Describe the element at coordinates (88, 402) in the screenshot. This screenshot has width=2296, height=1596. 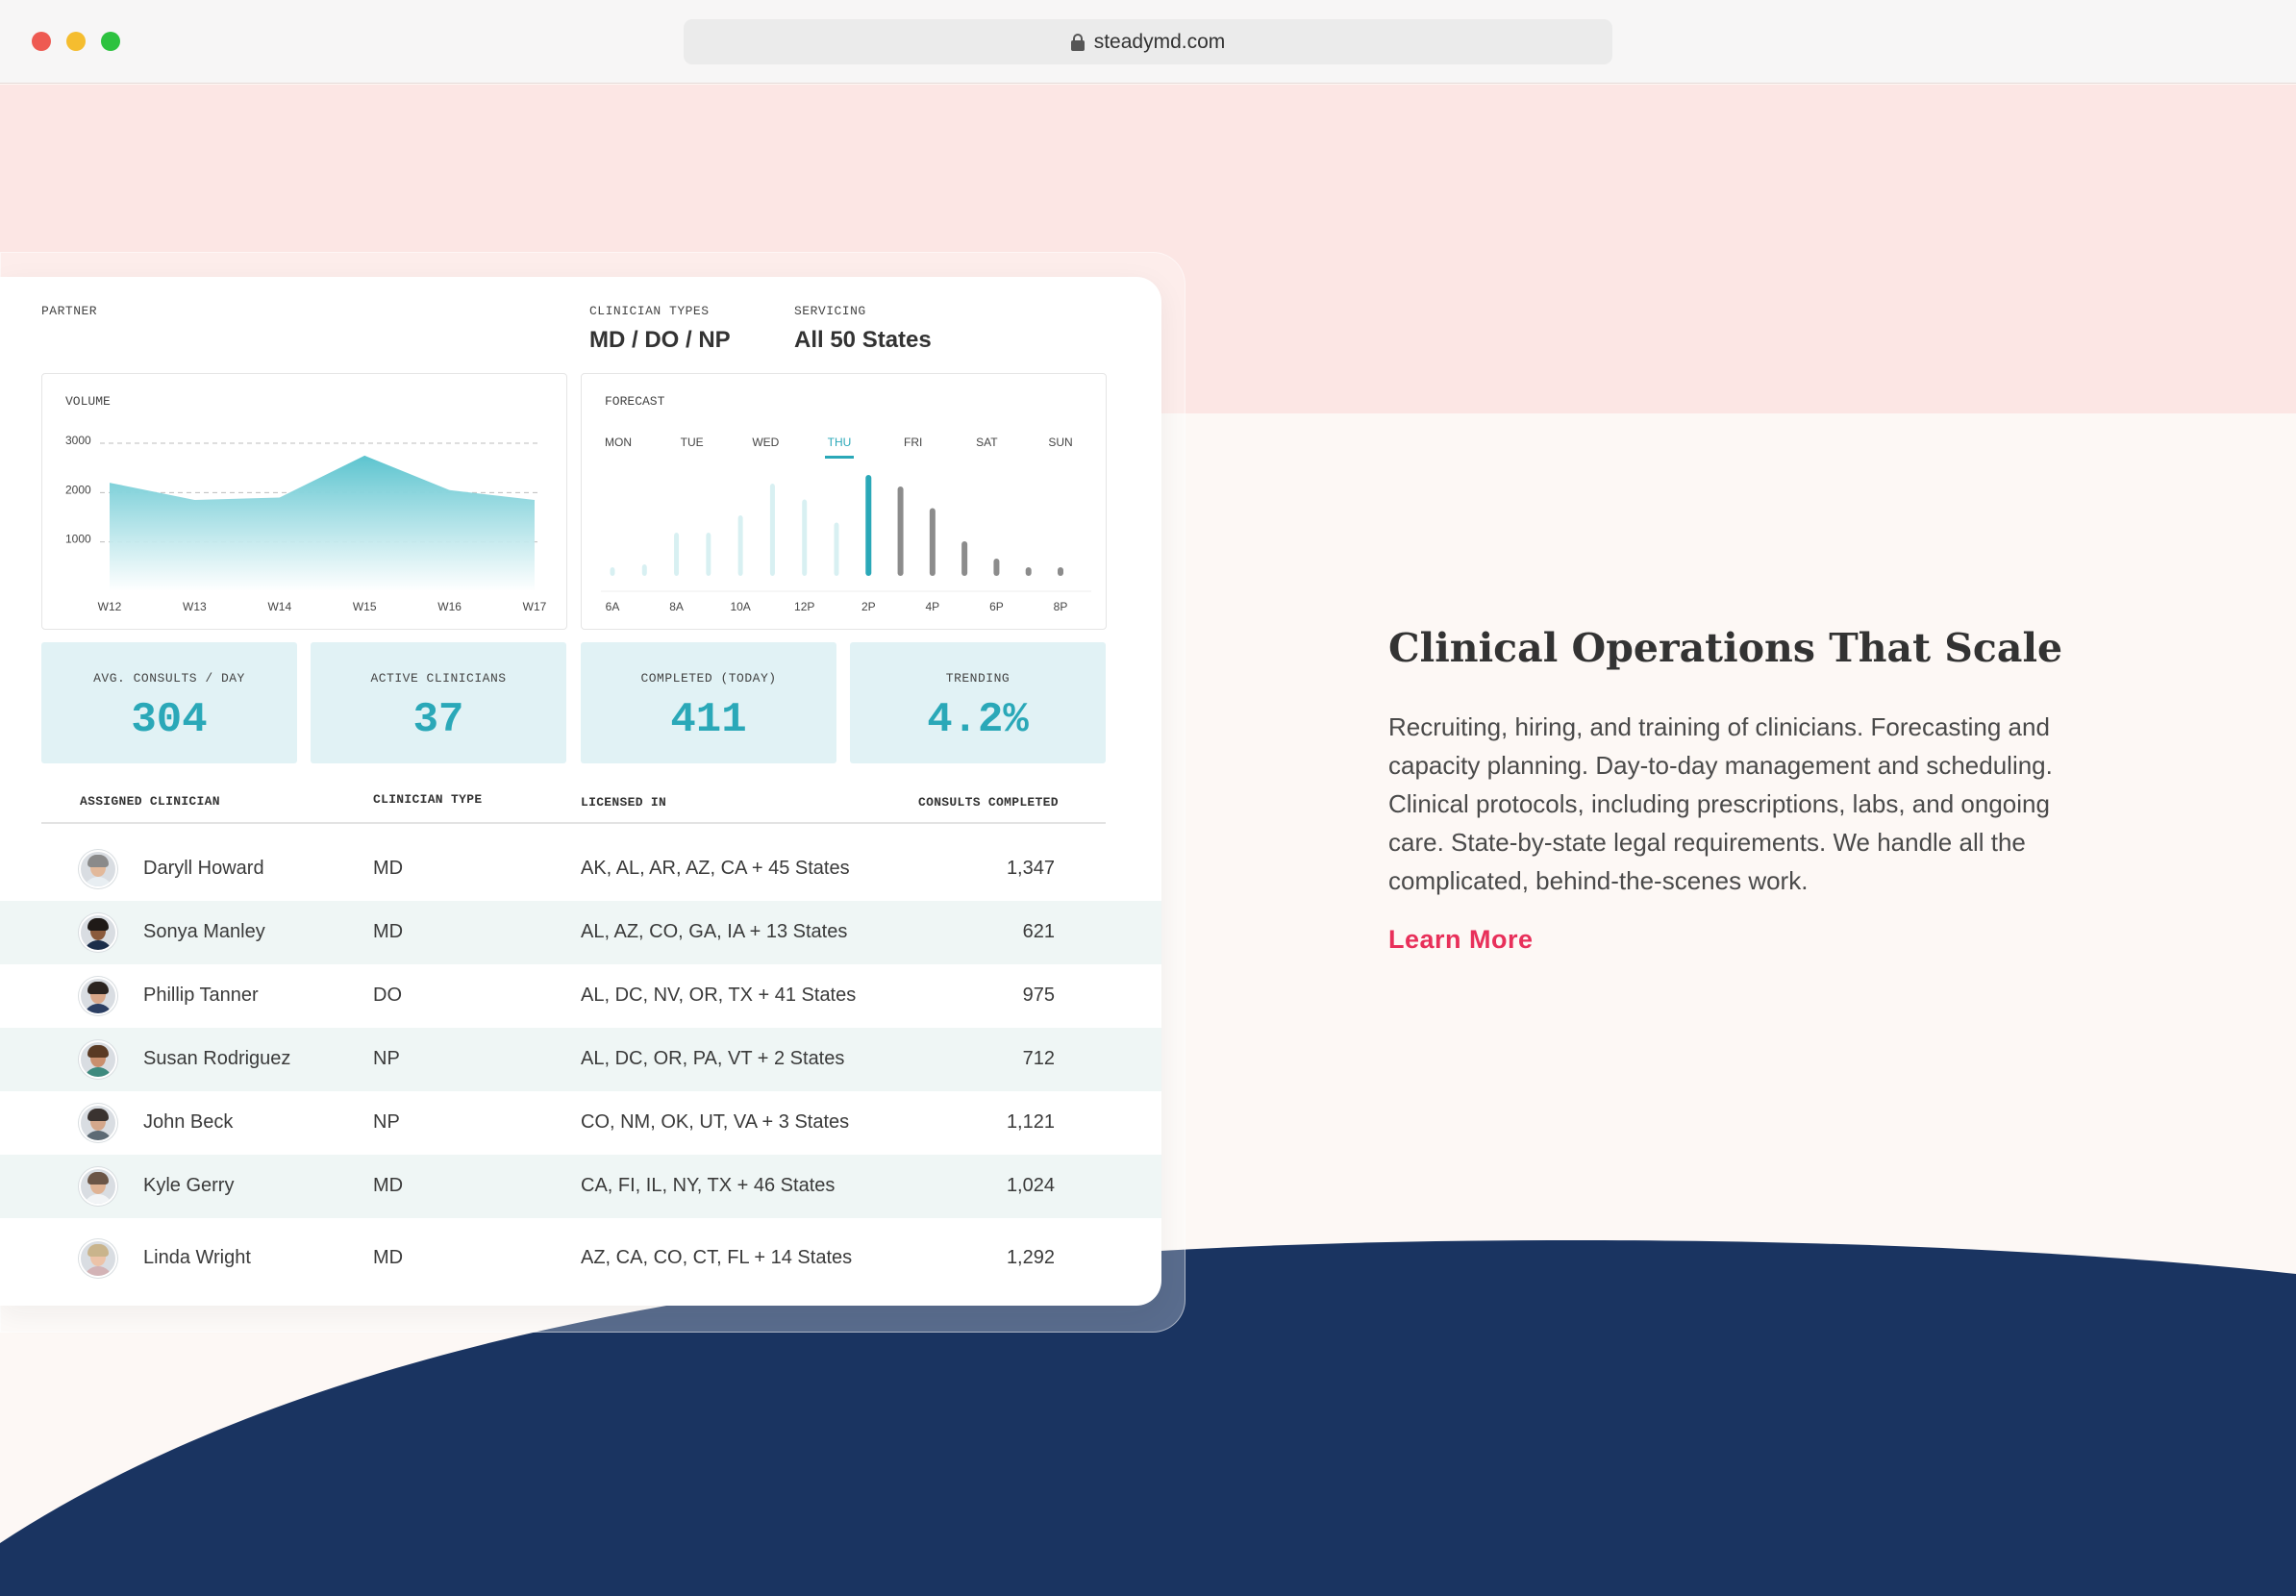
I see `volume-title: VOLUME` at that location.